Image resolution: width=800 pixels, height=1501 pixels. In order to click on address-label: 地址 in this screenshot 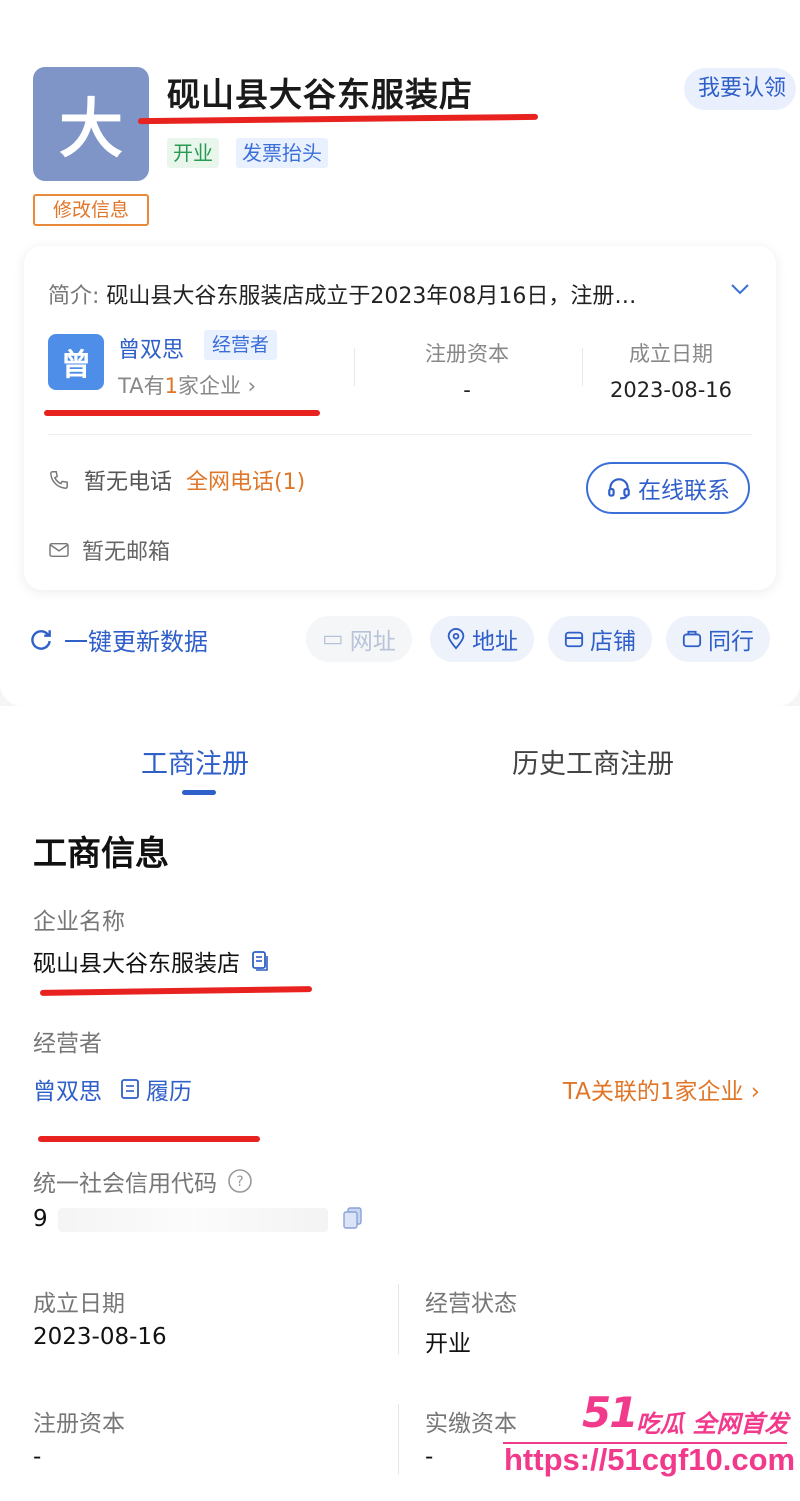, I will do `click(495, 642)`.